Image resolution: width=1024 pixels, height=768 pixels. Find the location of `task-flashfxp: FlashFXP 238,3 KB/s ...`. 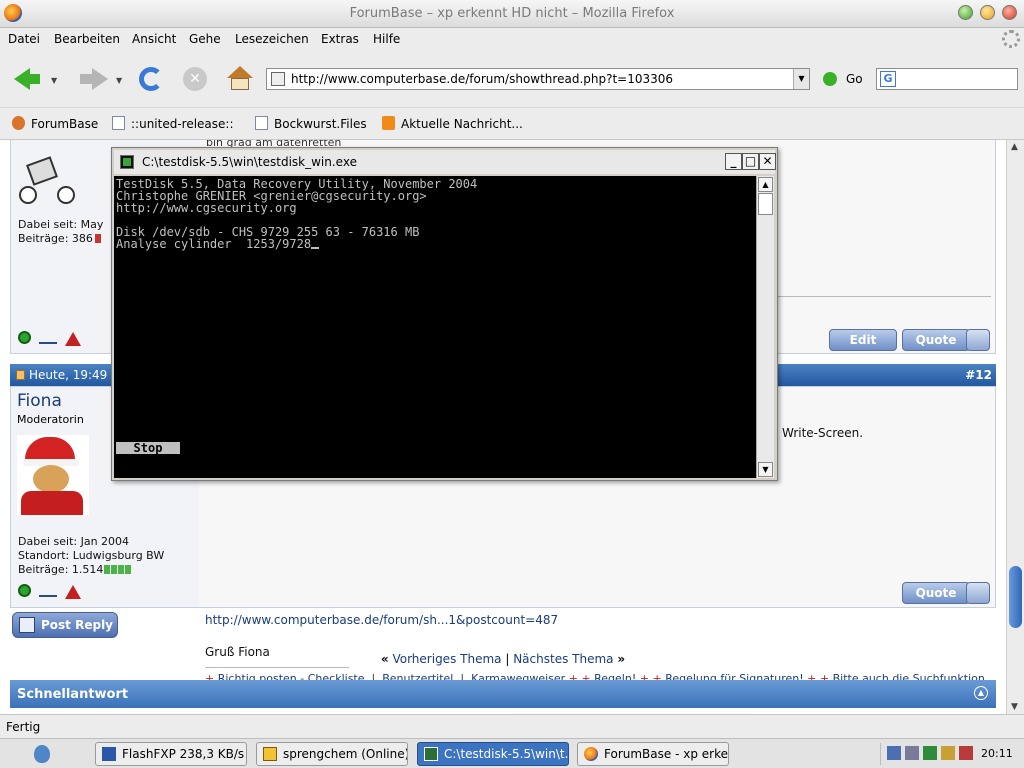

task-flashfxp: FlashFXP 238,3 KB/s ... is located at coordinates (171, 754).